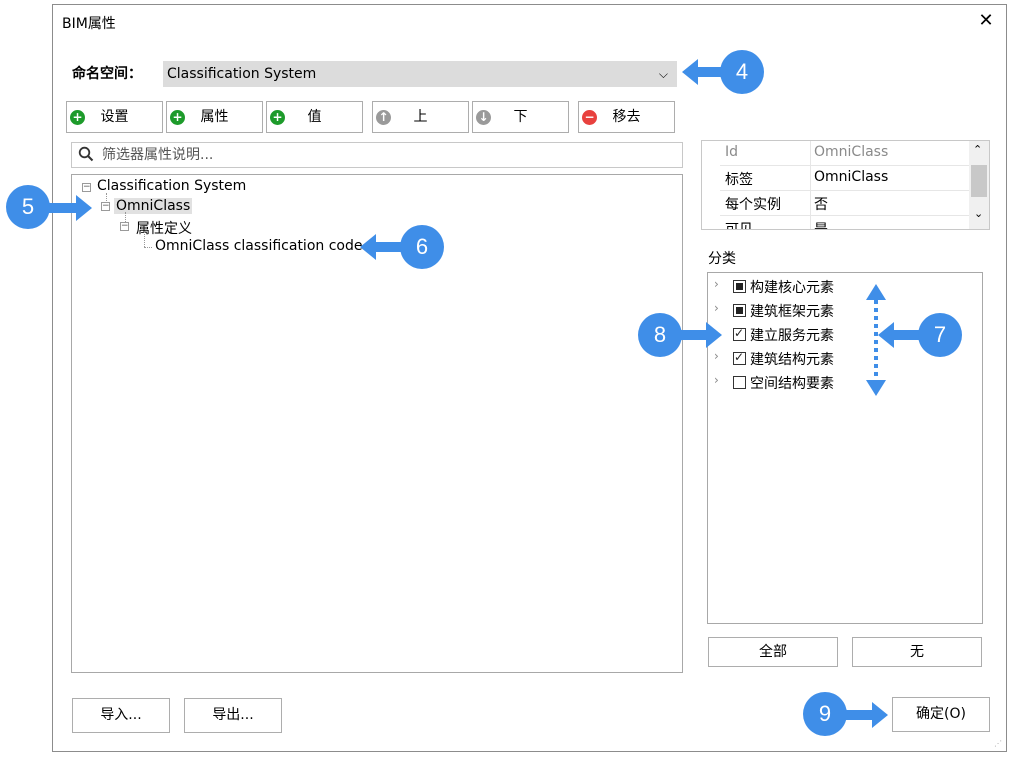  I want to click on tree-node-root: Classification System, so click(171, 186).